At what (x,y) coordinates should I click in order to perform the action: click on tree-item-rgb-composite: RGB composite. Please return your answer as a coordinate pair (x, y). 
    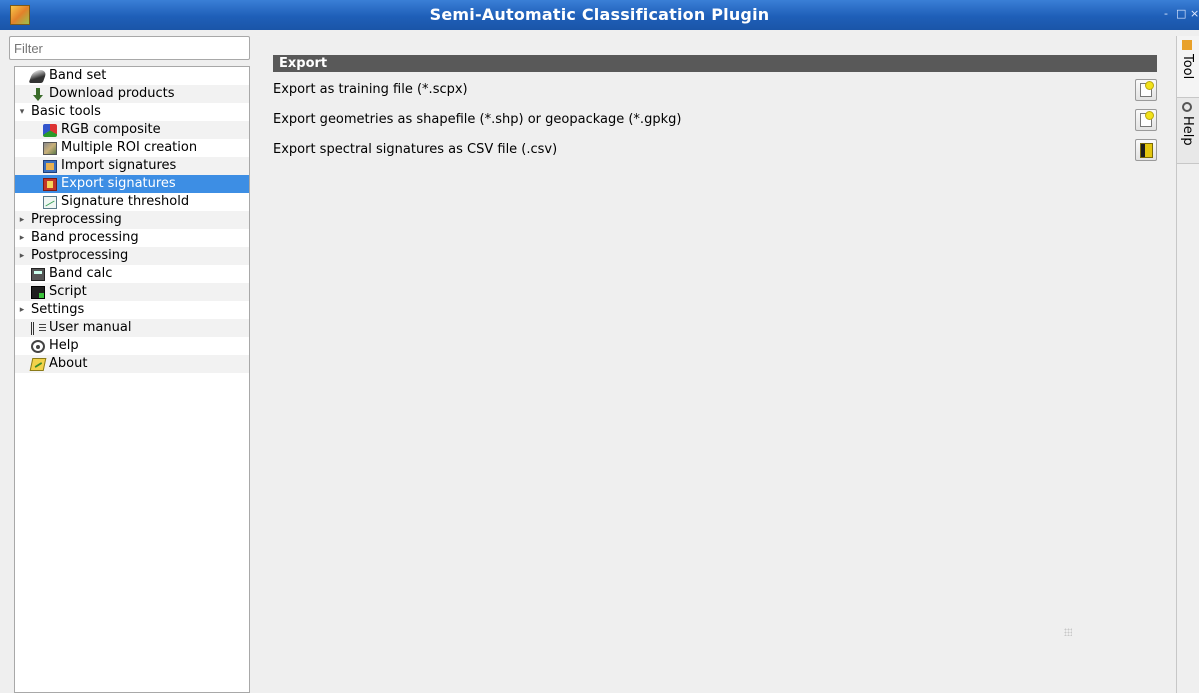
    Looking at the image, I should click on (132, 130).